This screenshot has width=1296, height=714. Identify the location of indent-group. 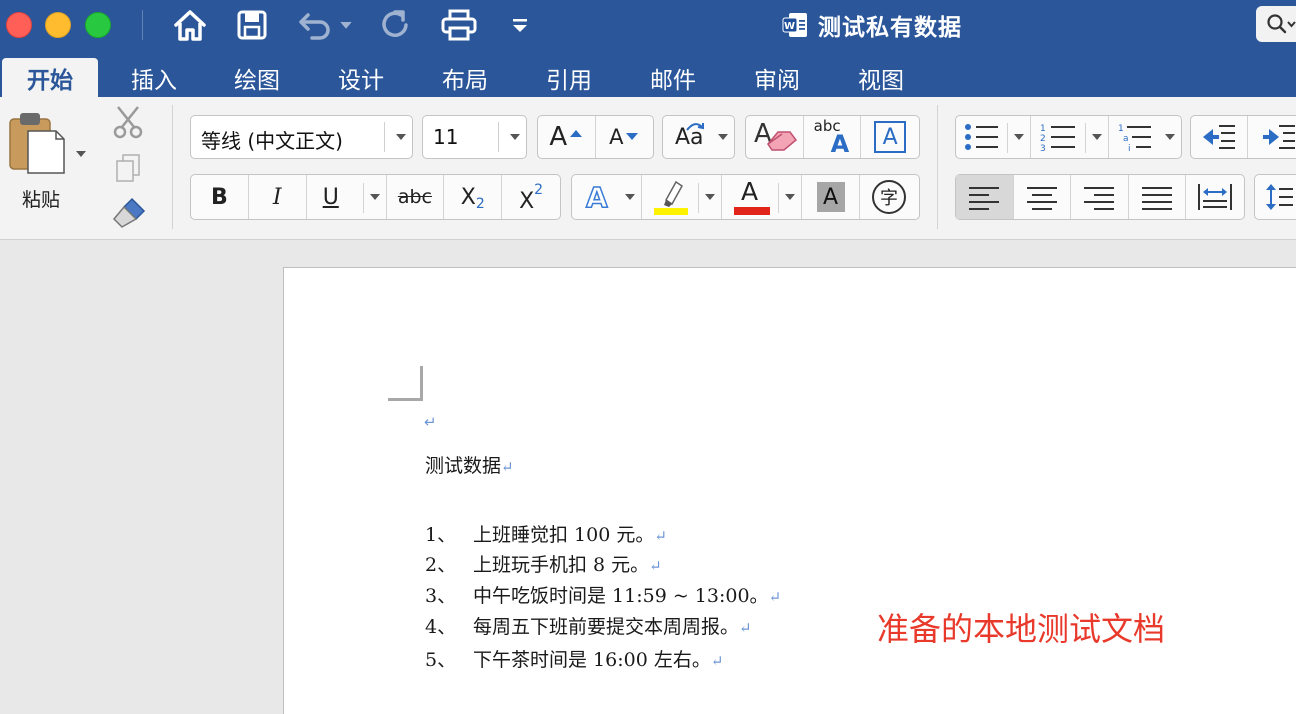
(1243, 137).